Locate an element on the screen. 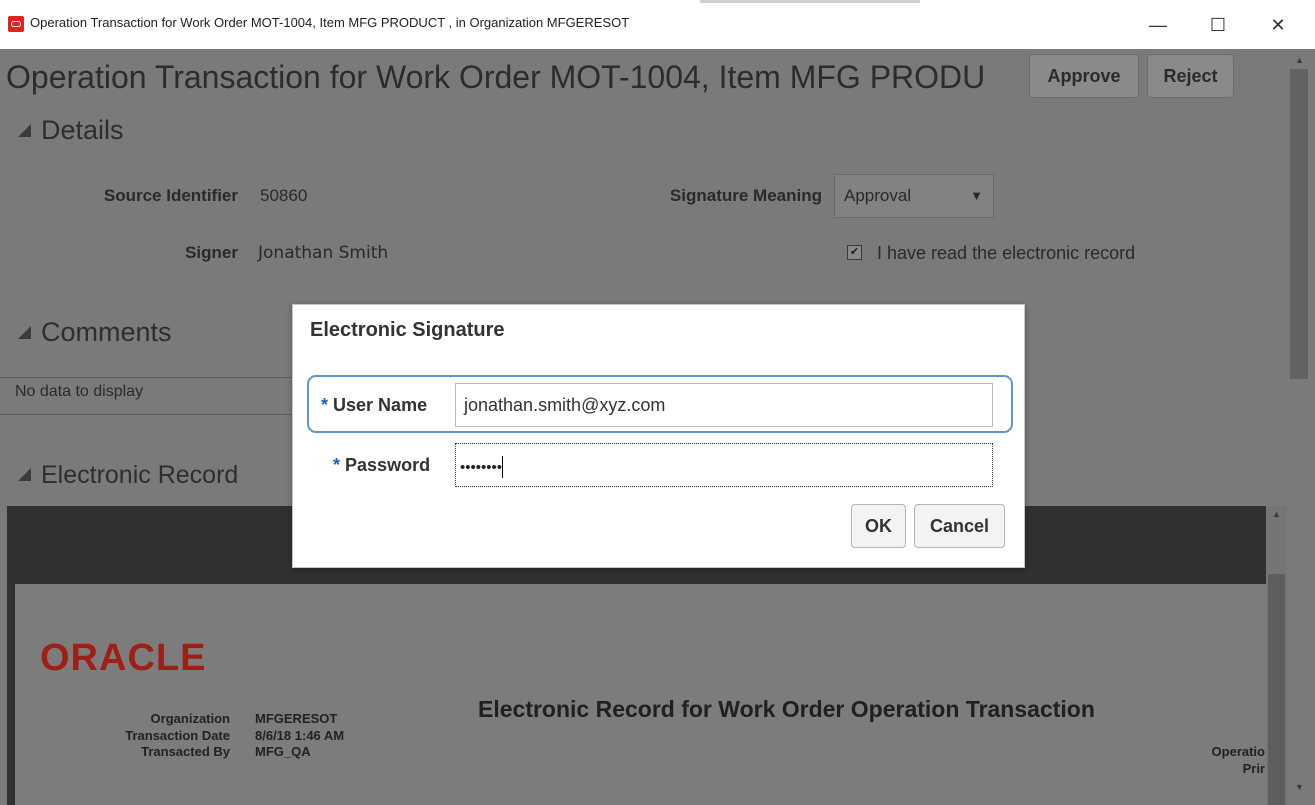 The image size is (1315, 805). details-heading: Details is located at coordinates (82, 130).